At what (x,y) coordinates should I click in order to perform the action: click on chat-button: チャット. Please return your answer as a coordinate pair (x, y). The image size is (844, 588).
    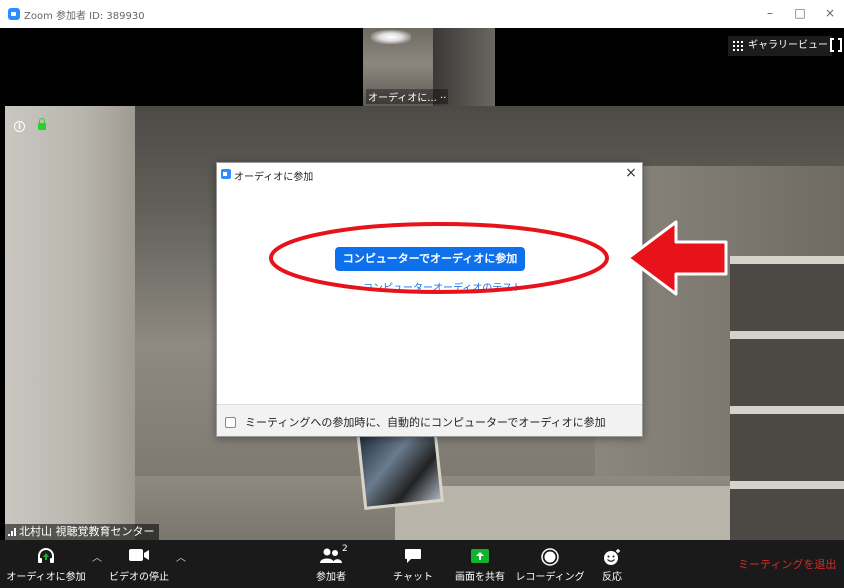
    Looking at the image, I should click on (413, 564).